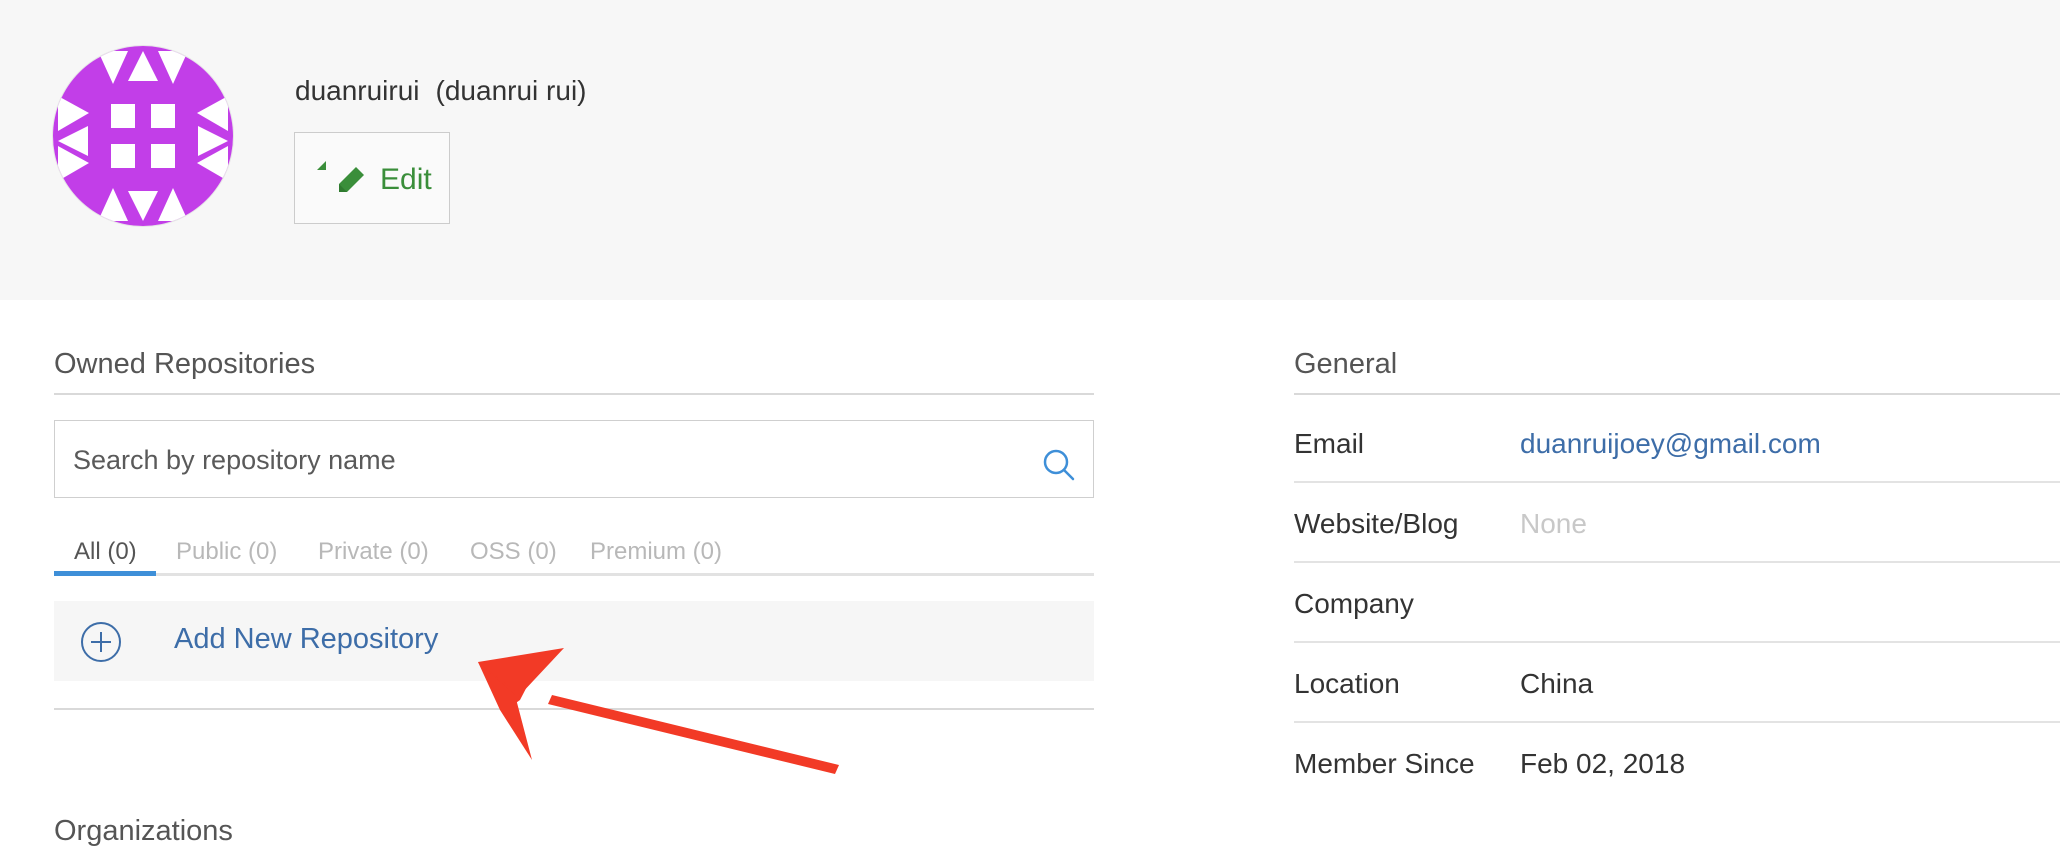  What do you see at coordinates (105, 552) in the screenshot?
I see `tab-all: All (0)` at bounding box center [105, 552].